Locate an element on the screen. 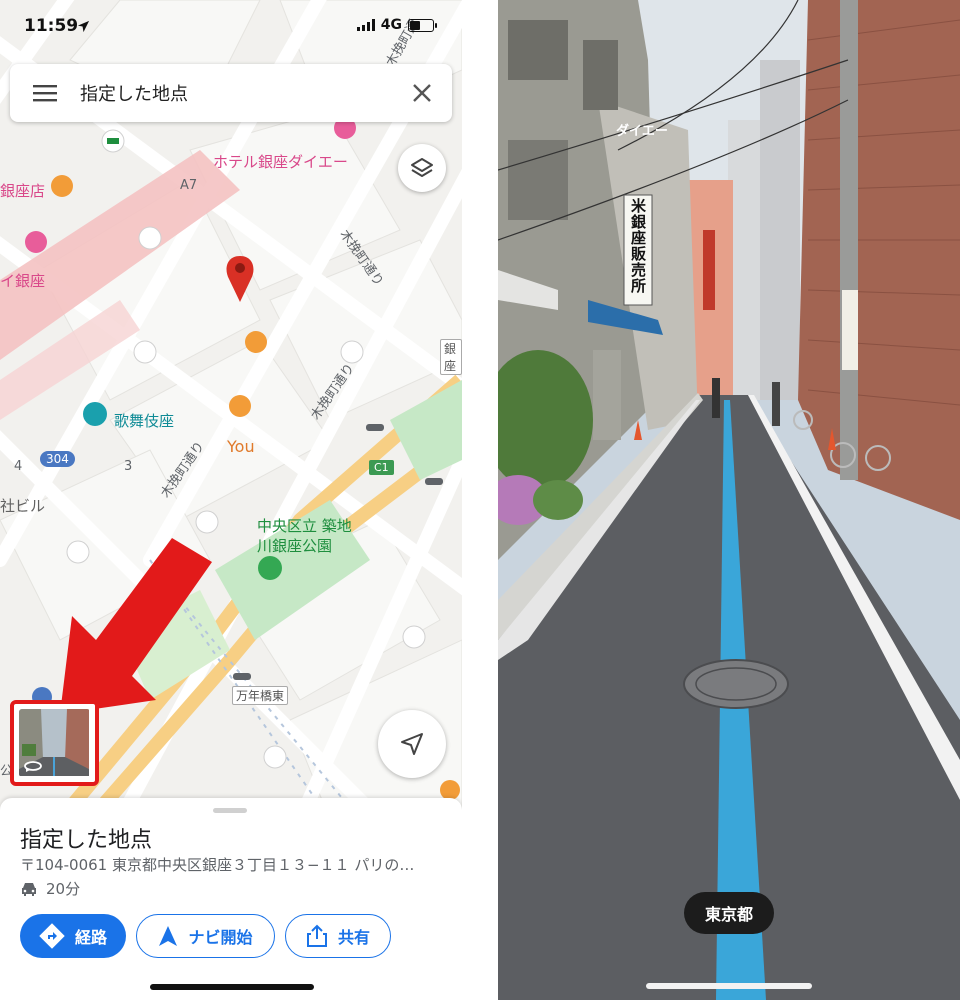 Image resolution: width=960 pixels, height=1000 pixels. eta-text: 20分 is located at coordinates (63, 889).